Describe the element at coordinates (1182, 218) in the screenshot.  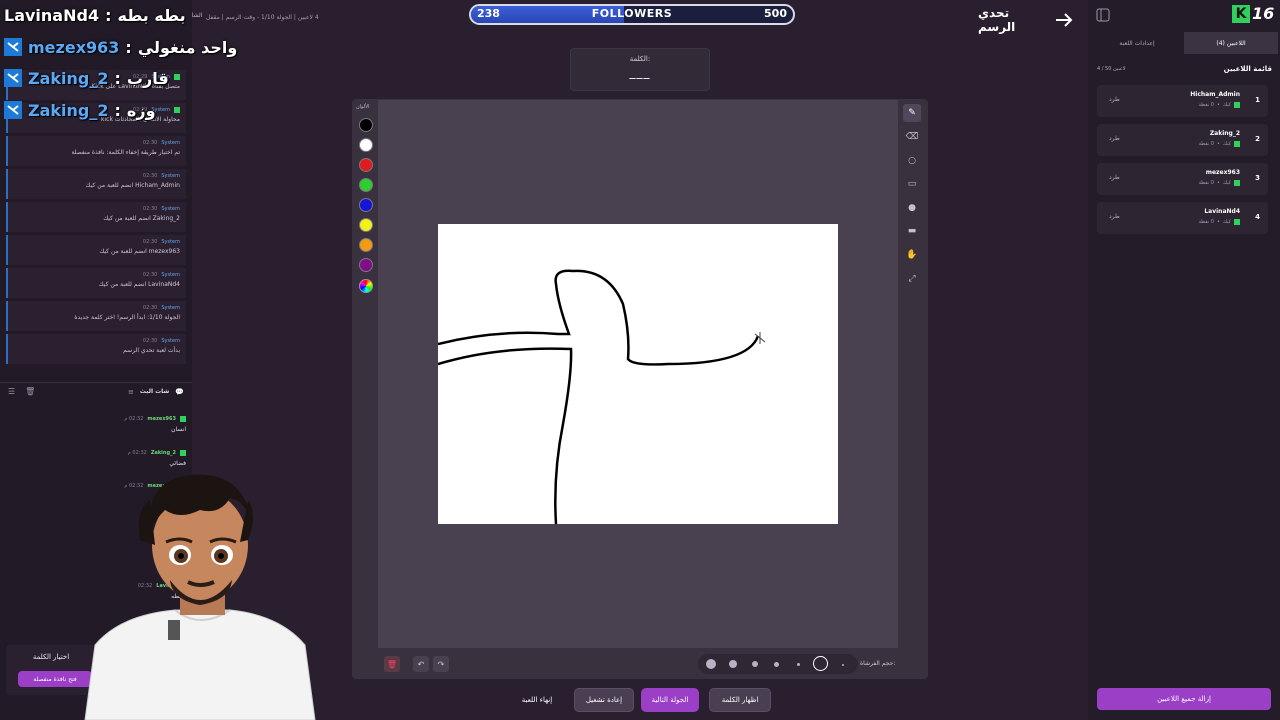
I see `player-card: 4 LavinaNd4 كيك • 0 نقطة طرد` at that location.